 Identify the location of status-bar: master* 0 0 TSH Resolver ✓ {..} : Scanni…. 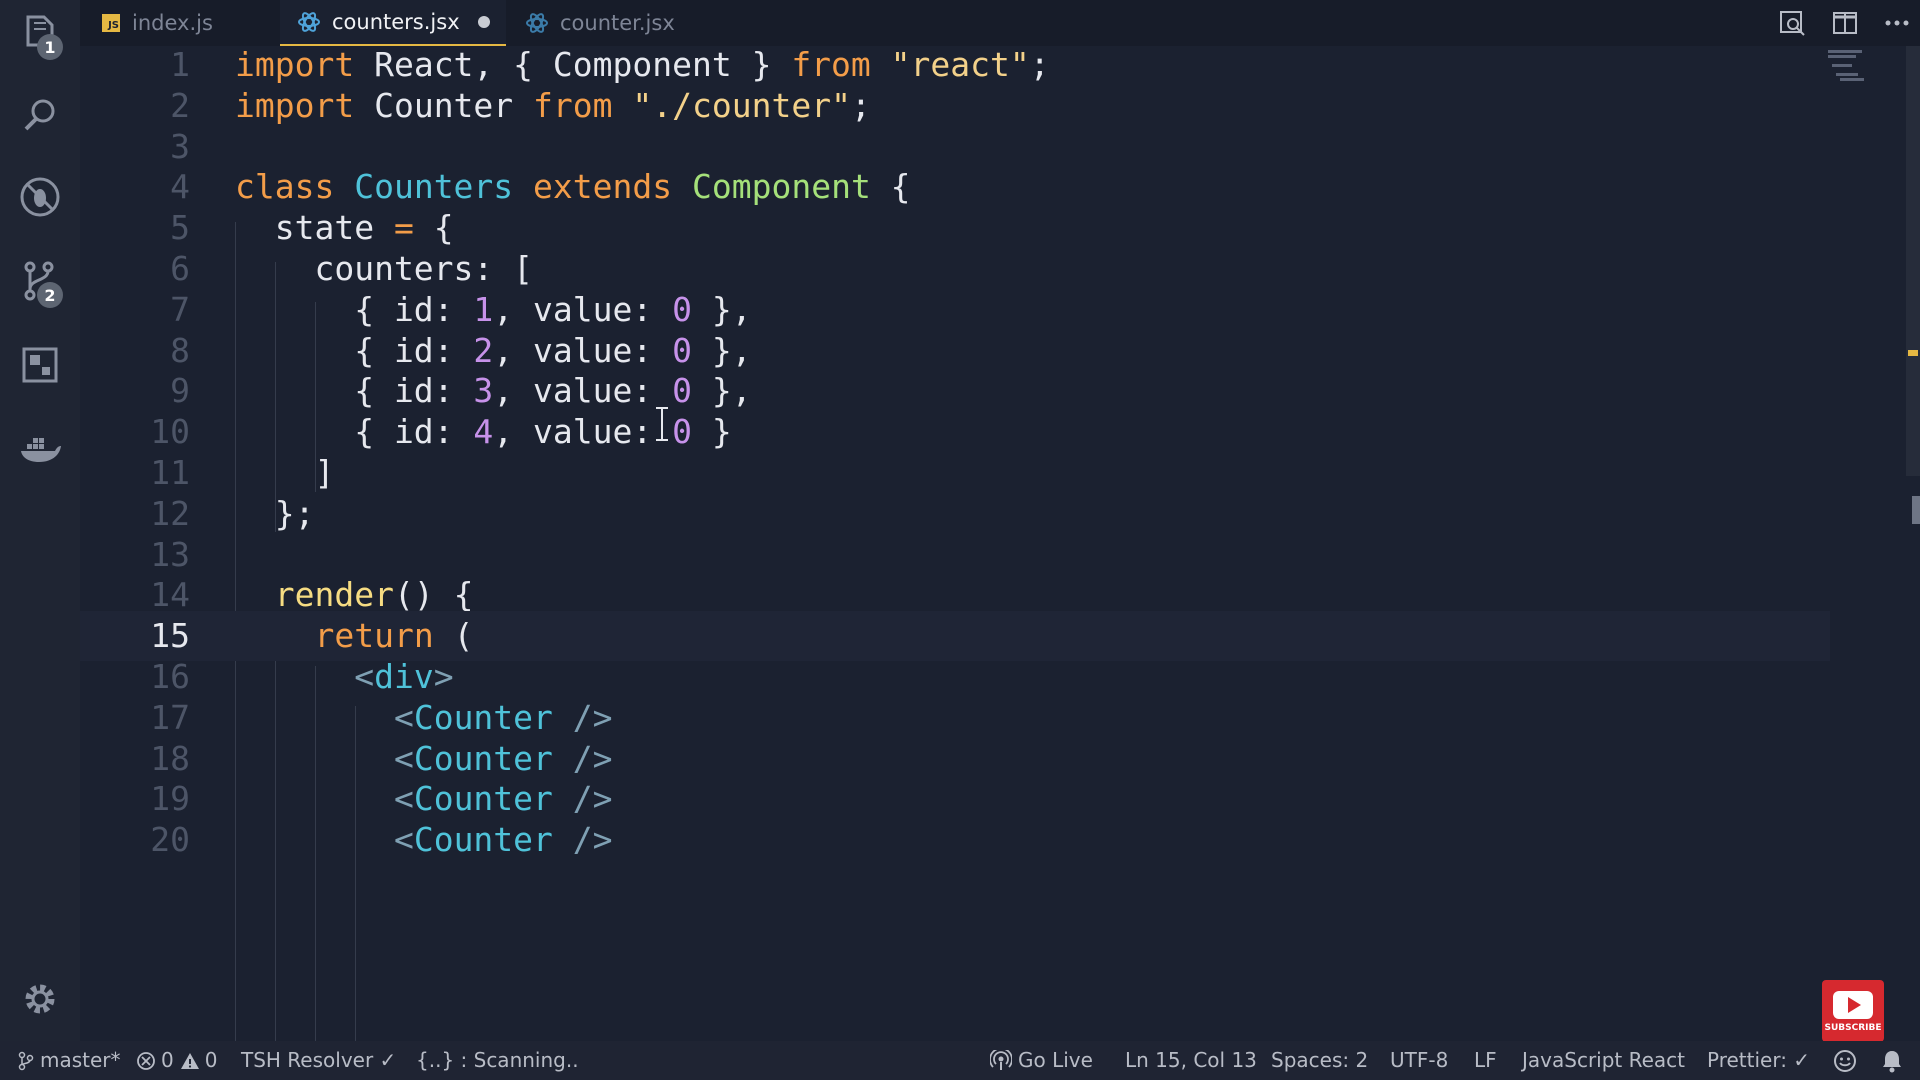
(960, 1060).